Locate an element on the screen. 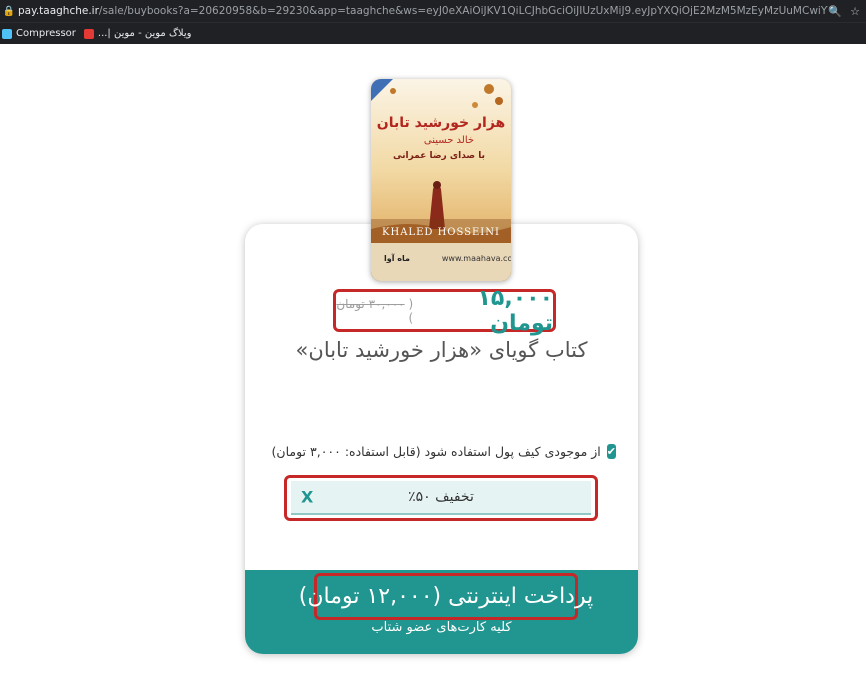 This screenshot has width=866, height=678. price-old: ( ۳۰,۰۰۰ تومان ) is located at coordinates (374, 311).